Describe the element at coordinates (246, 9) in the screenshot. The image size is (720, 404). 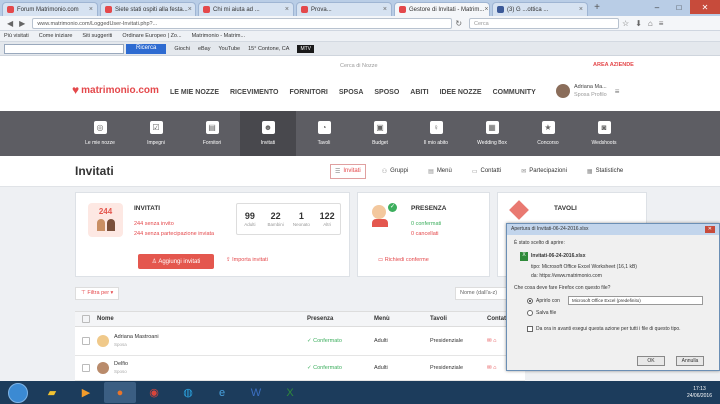
I see `browser-tab: Chi mi aiuta ad ... ×` at that location.